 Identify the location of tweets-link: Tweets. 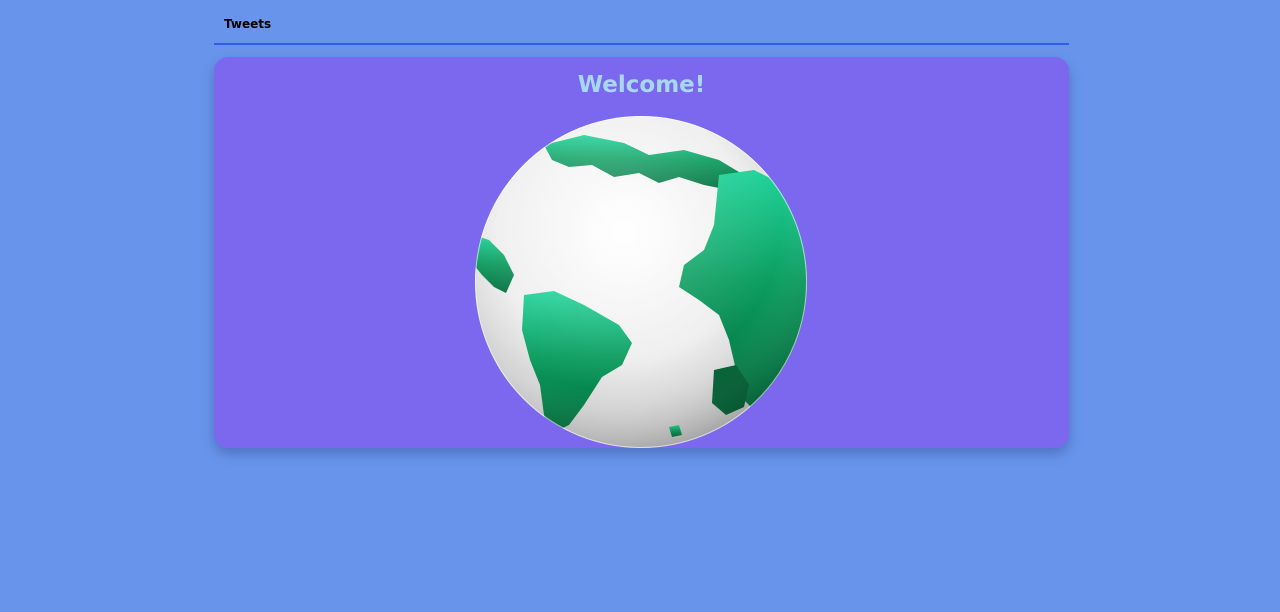
(247, 24).